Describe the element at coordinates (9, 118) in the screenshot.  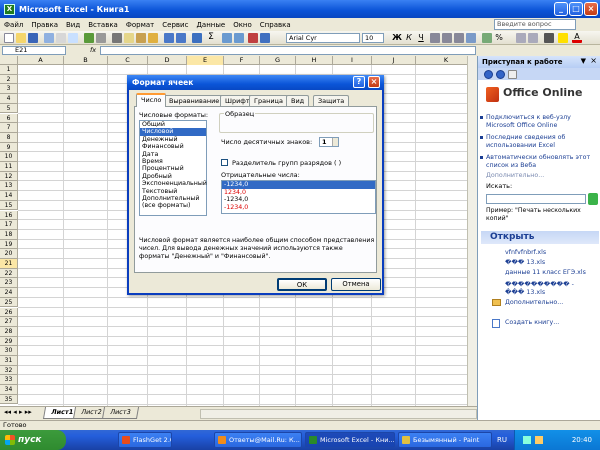
I see `row-header: 6` at that location.